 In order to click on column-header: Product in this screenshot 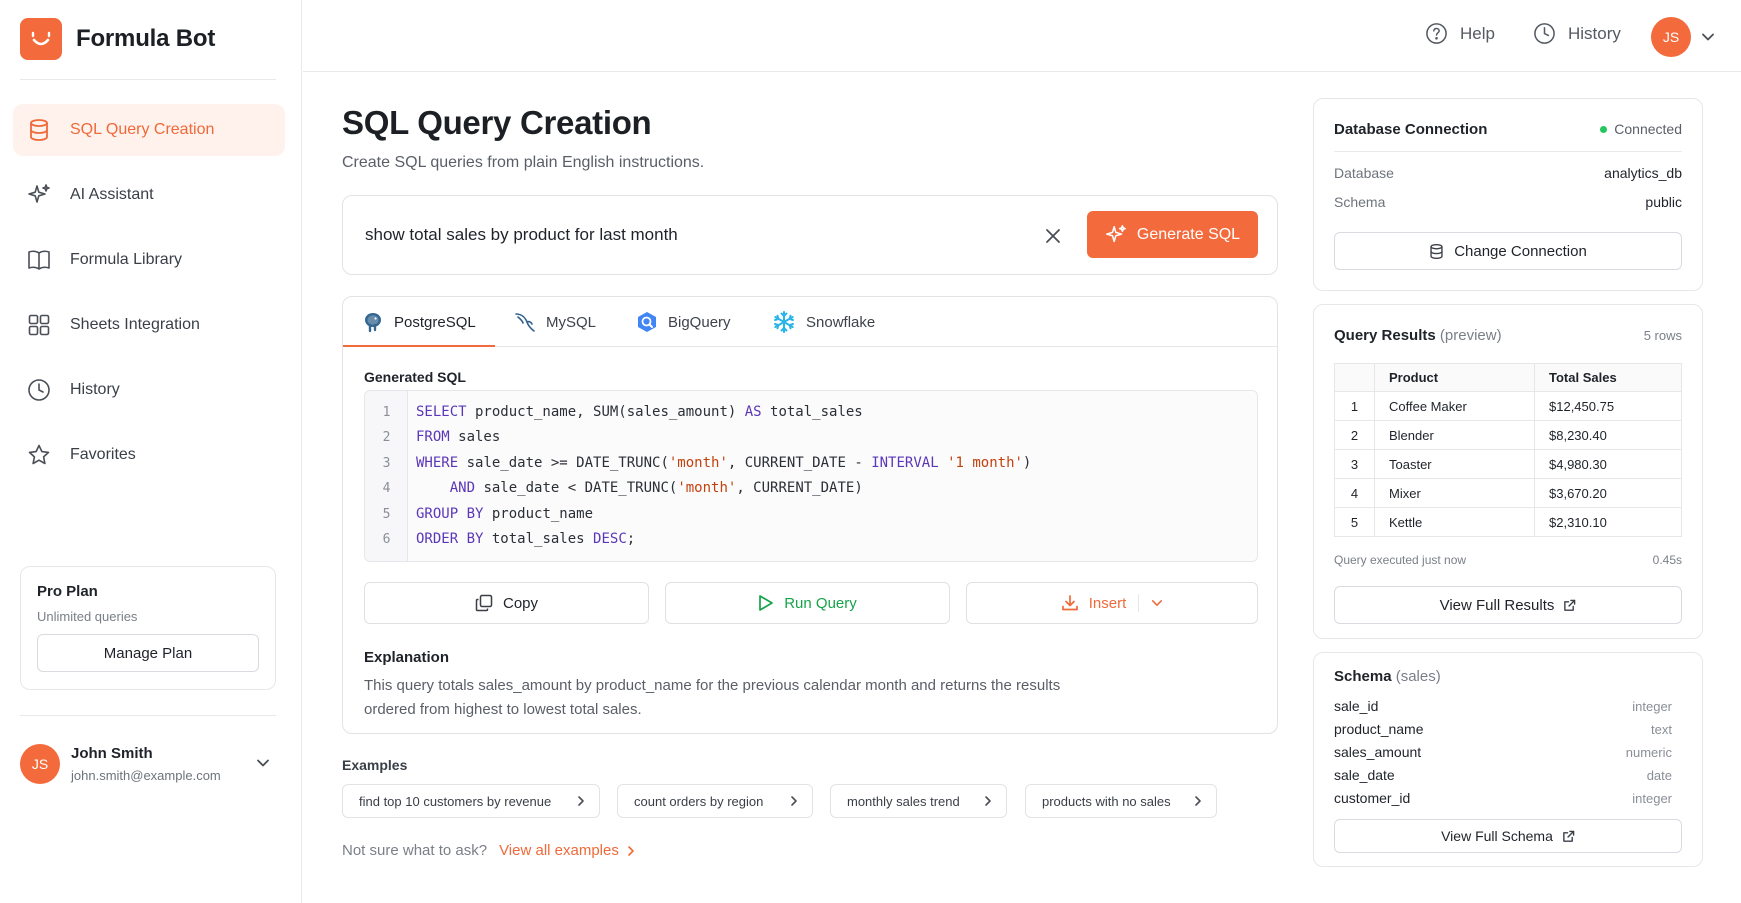, I will do `click(1454, 377)`.